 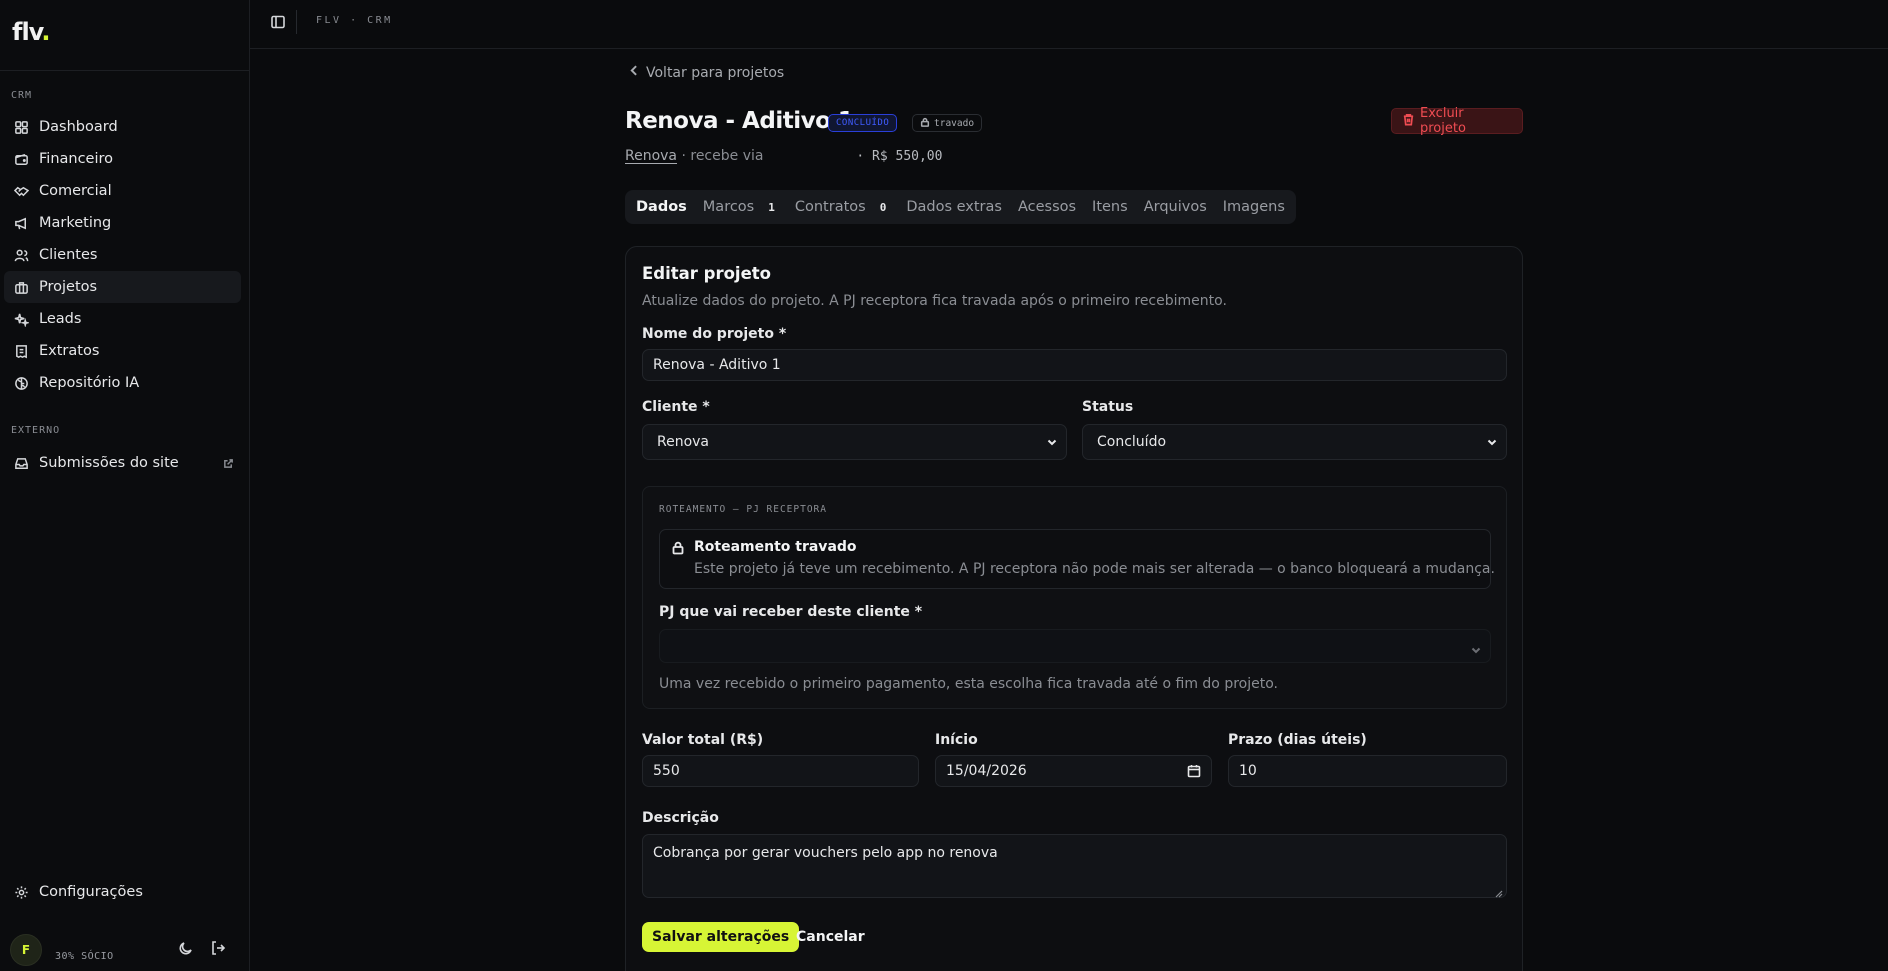 I want to click on tab-marcos: Marcos 1, so click(x=741, y=207).